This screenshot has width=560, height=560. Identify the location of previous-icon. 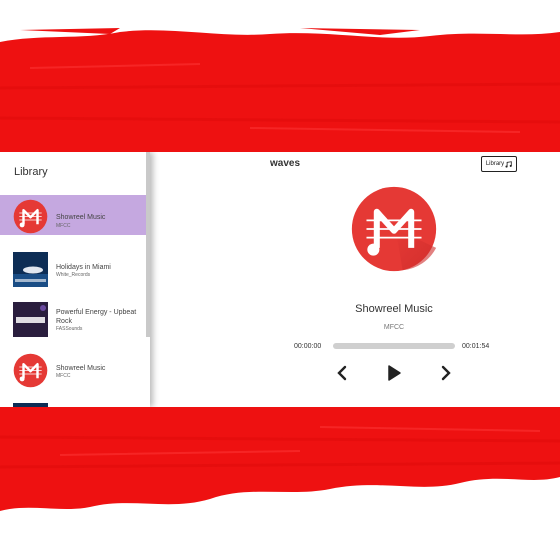
(342, 373).